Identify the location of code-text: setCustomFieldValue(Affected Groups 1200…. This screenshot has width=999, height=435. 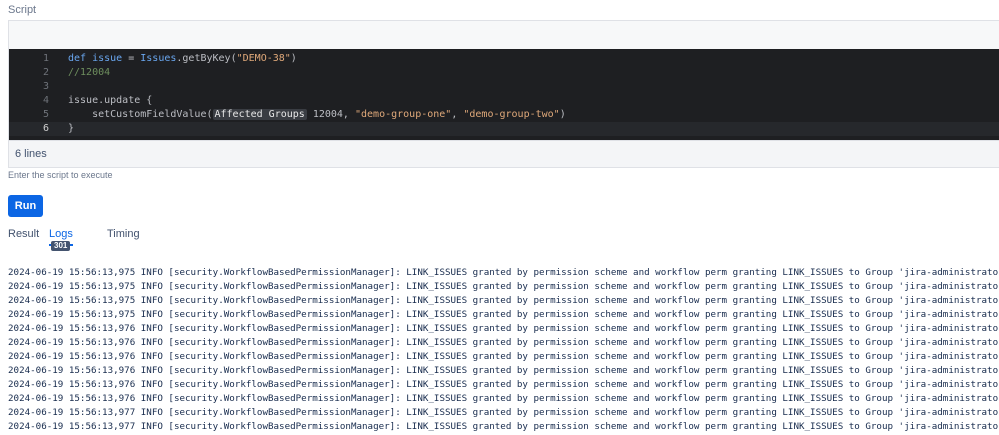
(317, 115).